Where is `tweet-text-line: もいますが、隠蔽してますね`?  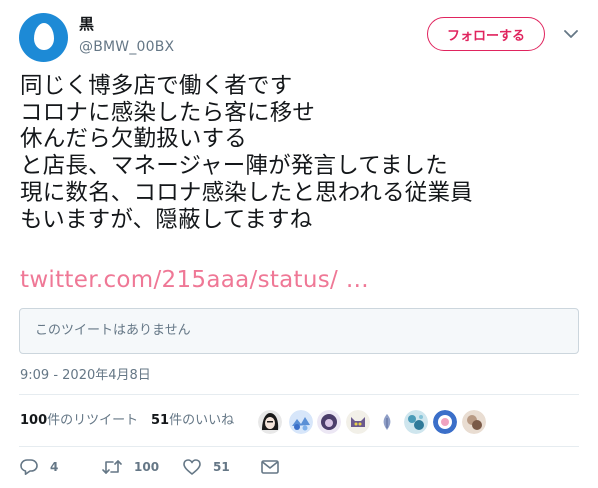
tweet-text-line: もいますが、隠蔽してますね is located at coordinates (166, 219).